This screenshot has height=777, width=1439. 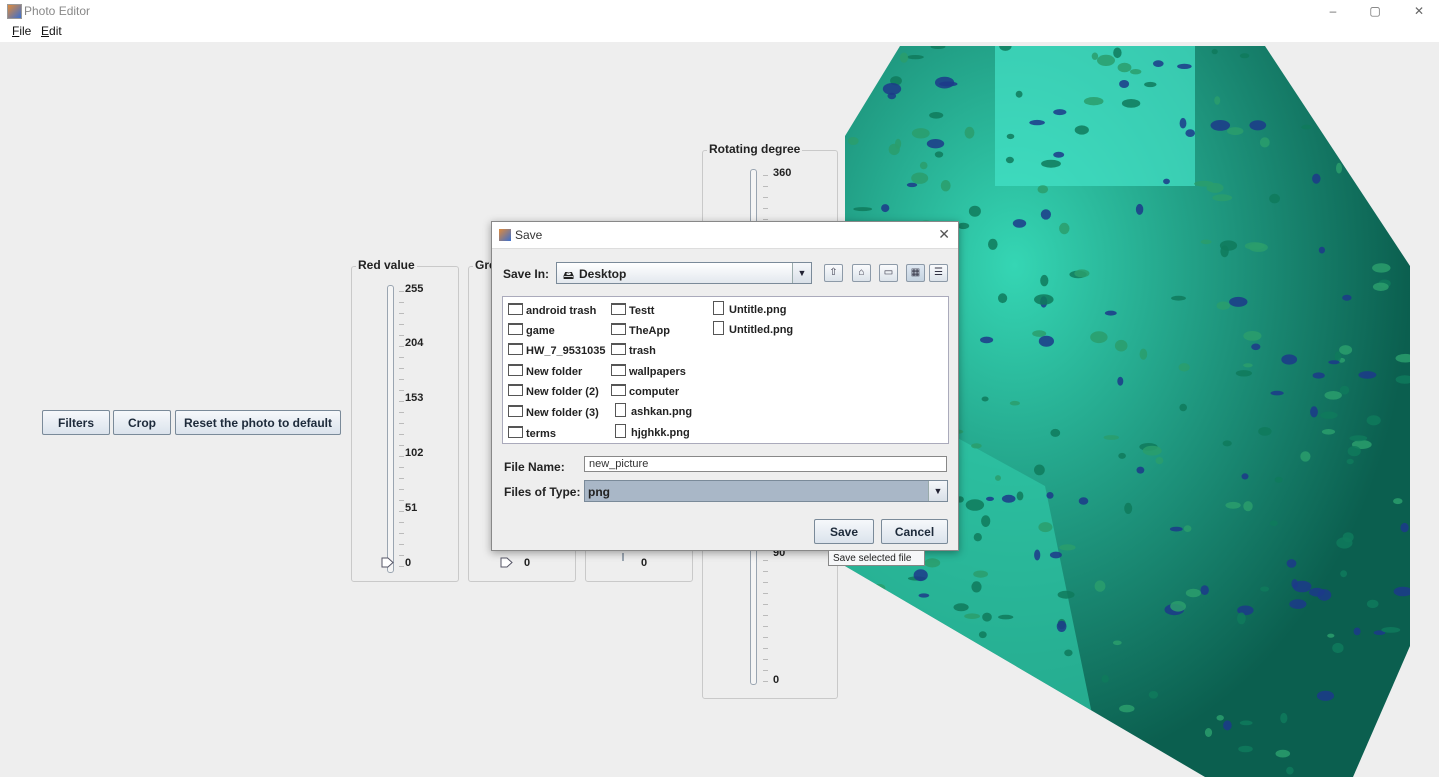 I want to click on list-item: Untitled.png, so click(x=753, y=329).